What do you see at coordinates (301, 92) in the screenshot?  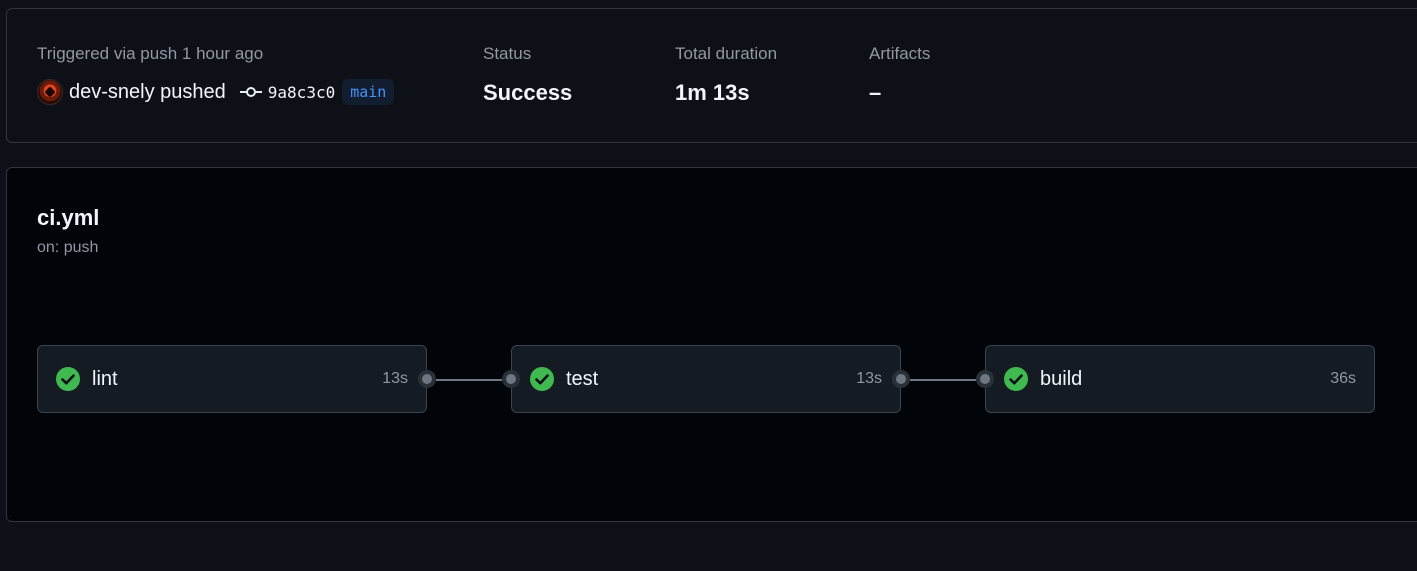 I see `commit-sha-link: 9a8c3c0` at bounding box center [301, 92].